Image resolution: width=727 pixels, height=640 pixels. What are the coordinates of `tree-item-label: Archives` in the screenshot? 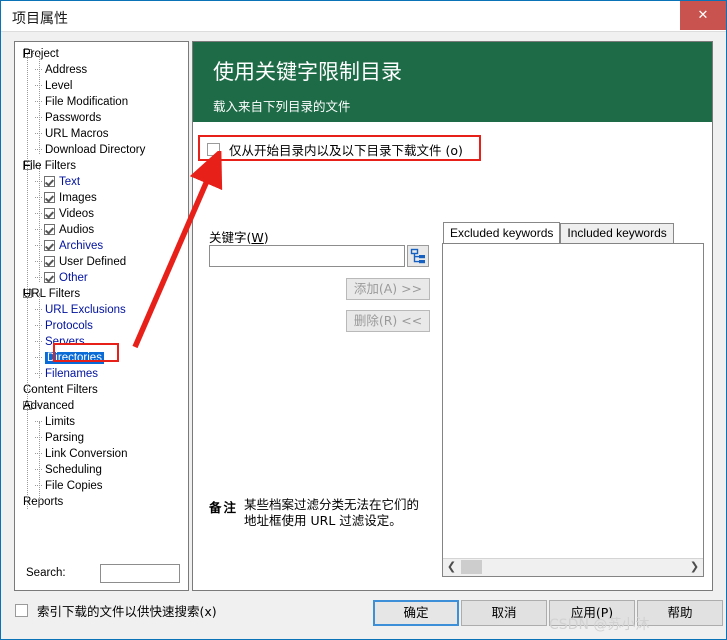 It's located at (81, 246).